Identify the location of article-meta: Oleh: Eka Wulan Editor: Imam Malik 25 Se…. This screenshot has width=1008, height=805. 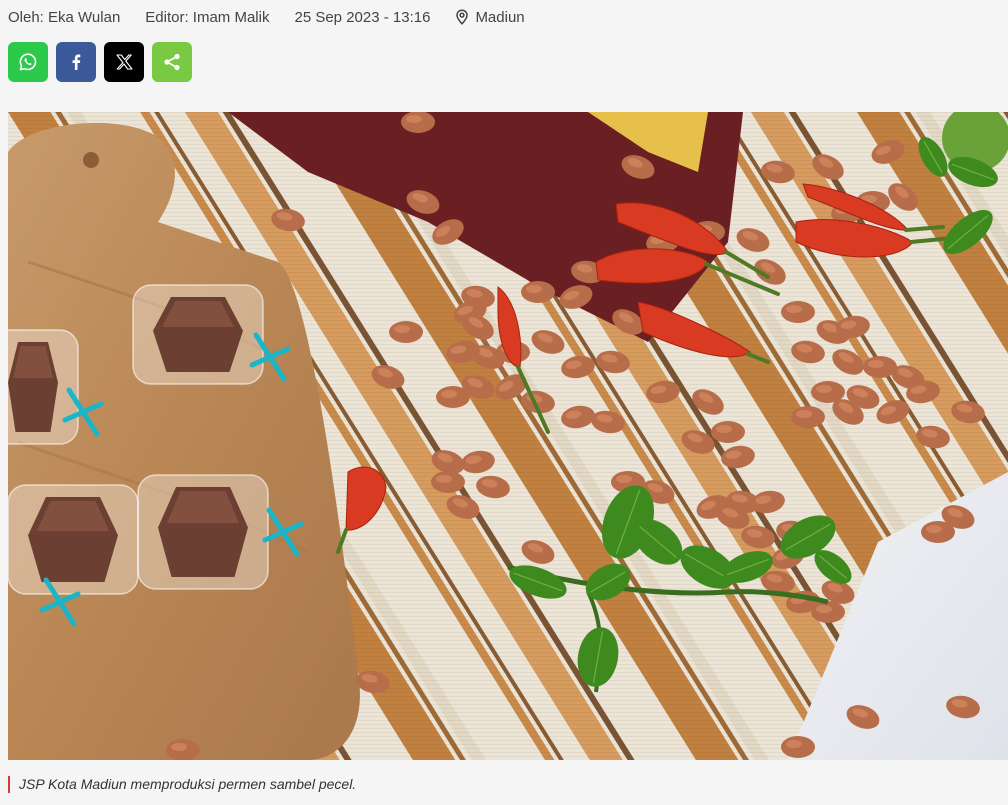
(266, 17).